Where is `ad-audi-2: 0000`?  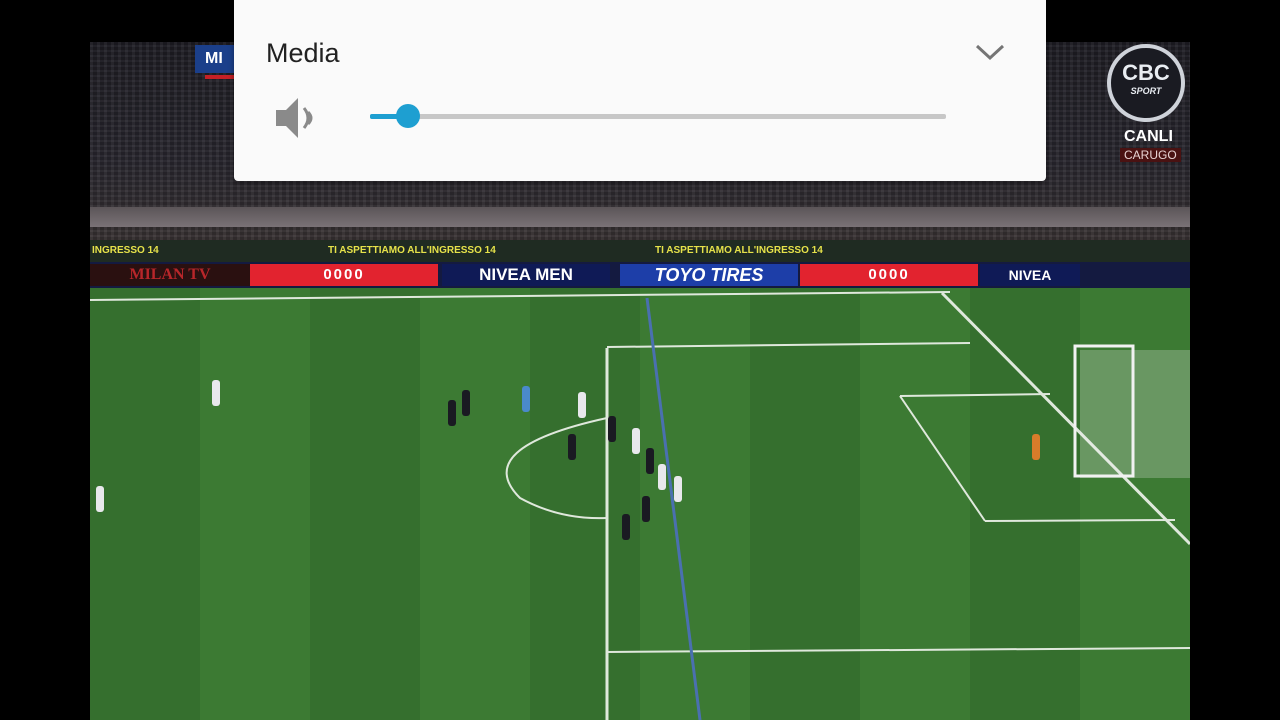 ad-audi-2: 0000 is located at coordinates (889, 275).